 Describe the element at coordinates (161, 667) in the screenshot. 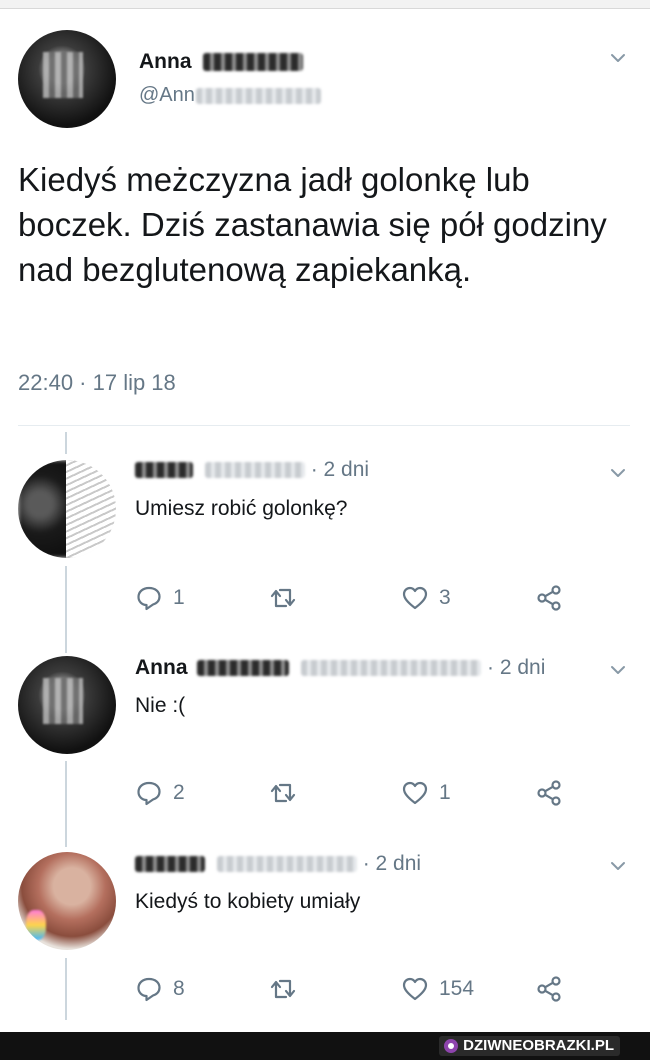

I see `reply-author-name: Anna` at that location.